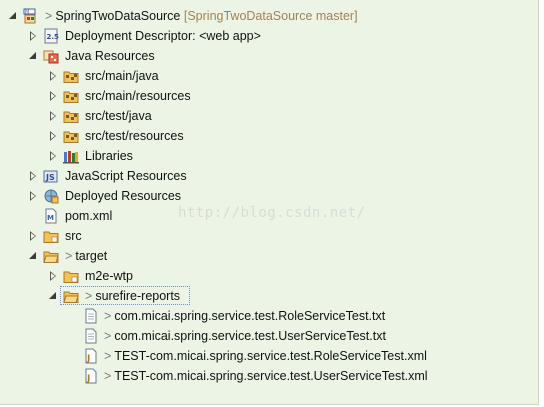 The height and width of the screenshot is (407, 544). Describe the element at coordinates (110, 56) in the screenshot. I see `java-resources-label: Java Resources` at that location.